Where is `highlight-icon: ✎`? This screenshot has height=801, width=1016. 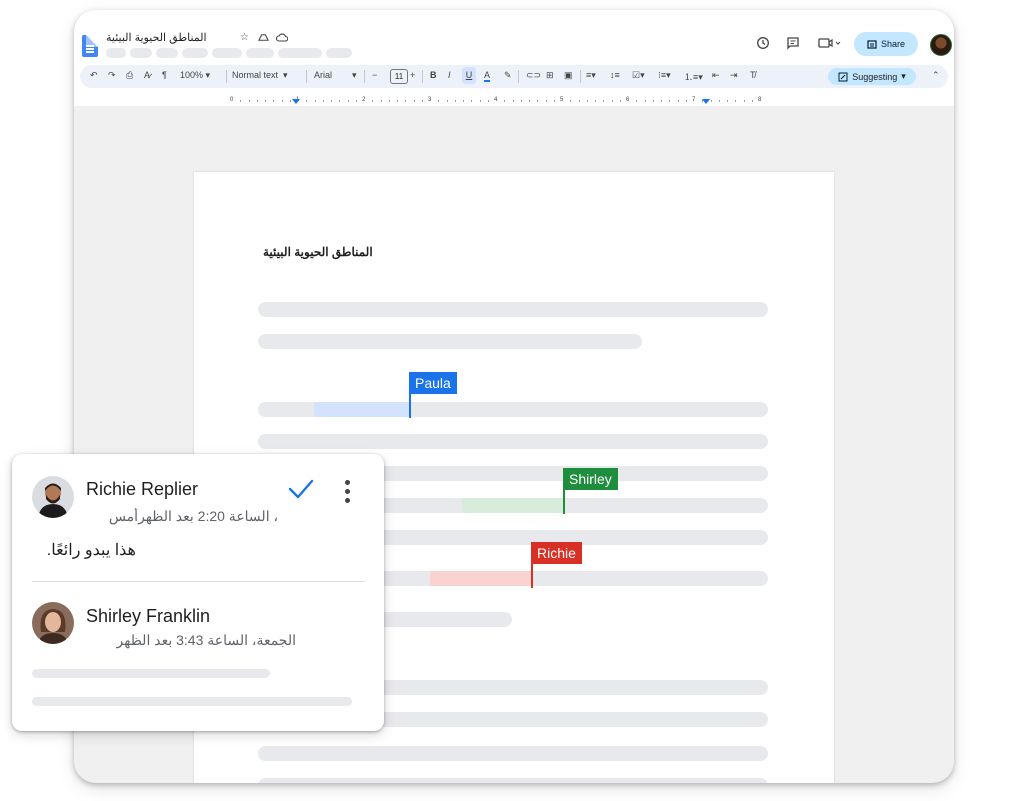
highlight-icon: ✎ is located at coordinates (508, 75).